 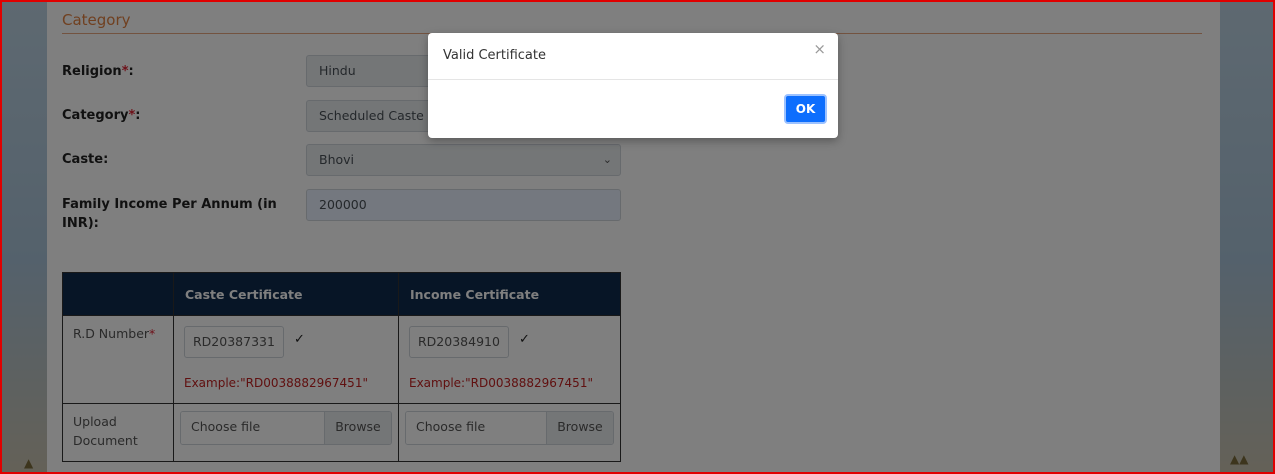 I want to click on valid-certificate-dialog: Valid Certificate × OK, so click(x=633, y=85).